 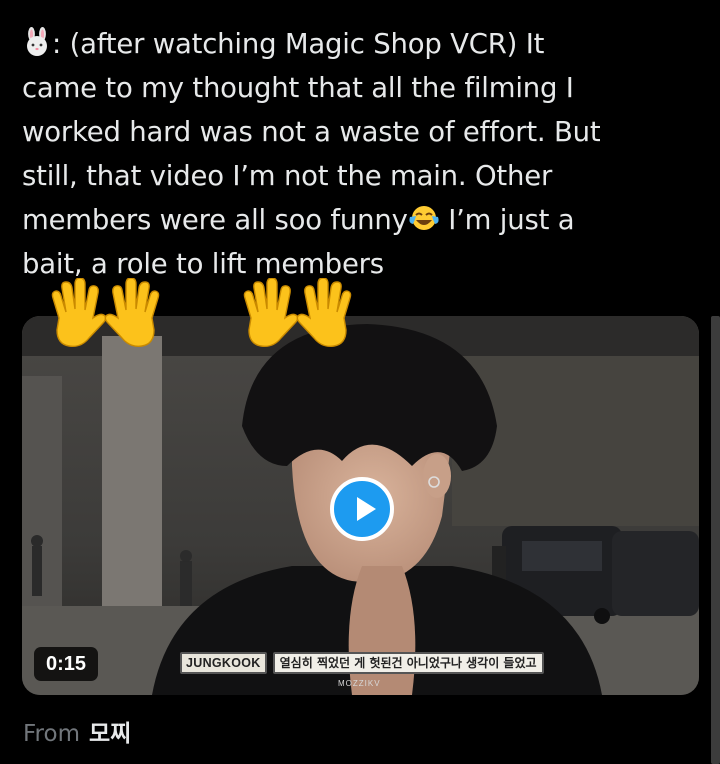 What do you see at coordinates (359, 683) in the screenshot?
I see `video-watermark: MOZZIKV` at bounding box center [359, 683].